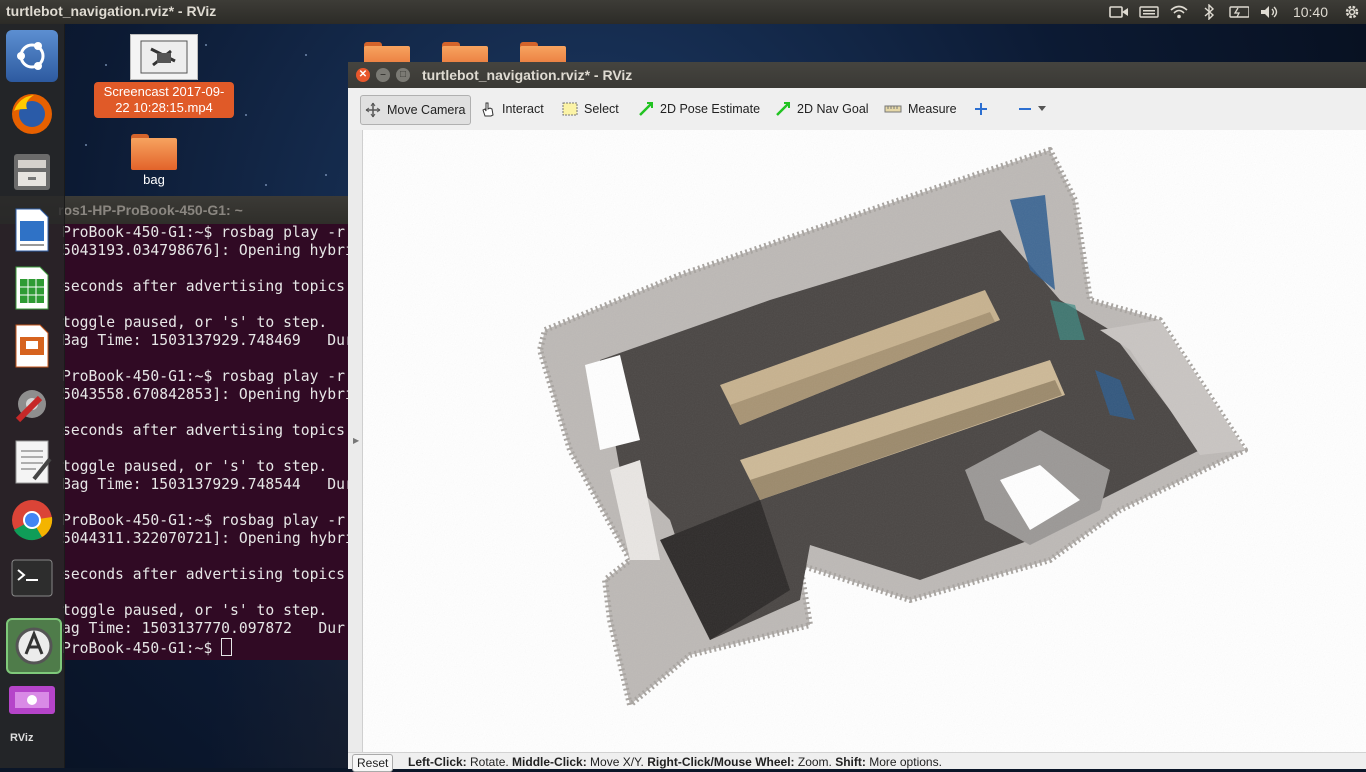 The width and height of the screenshot is (1366, 772). I want to click on interact-tool: Interact, so click(512, 109).